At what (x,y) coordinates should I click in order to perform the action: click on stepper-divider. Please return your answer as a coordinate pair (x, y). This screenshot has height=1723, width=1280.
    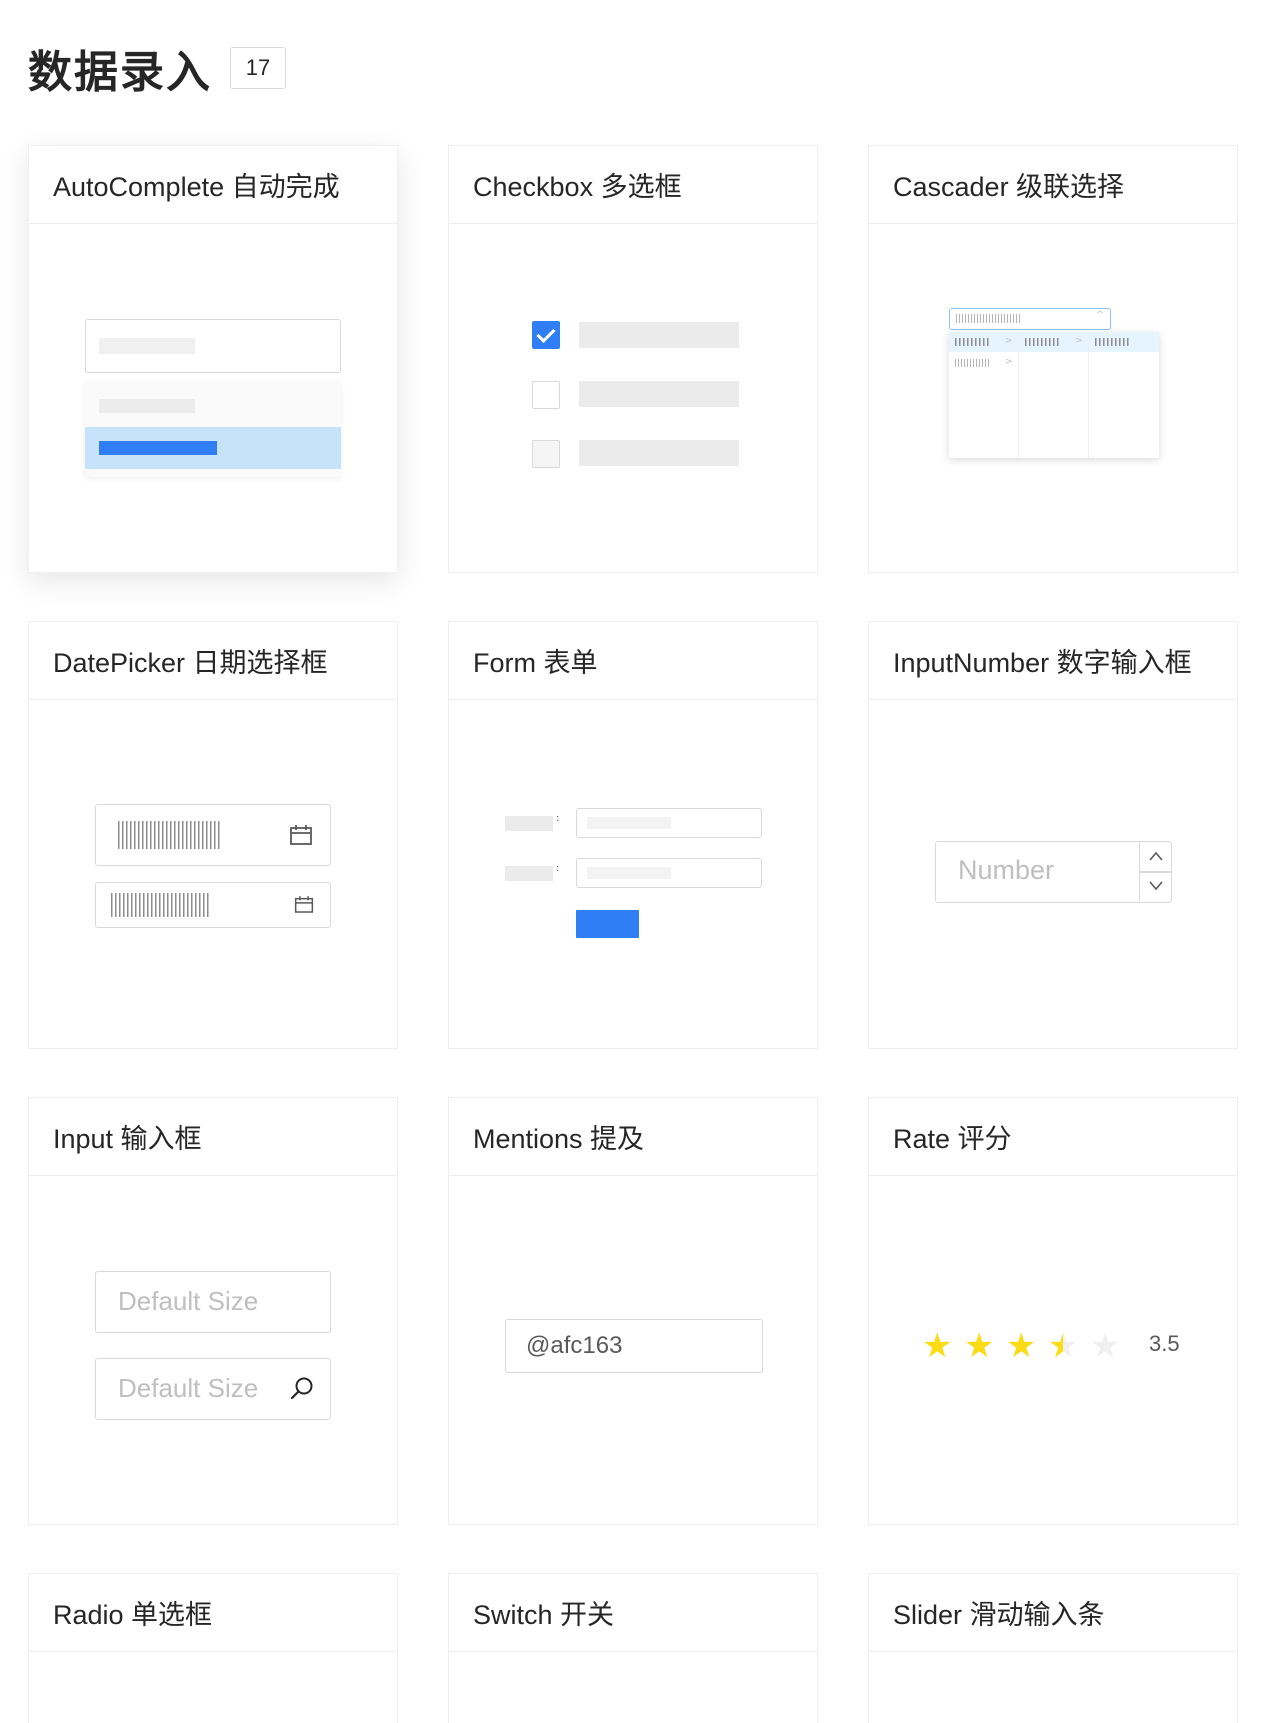
    Looking at the image, I should click on (1155, 872).